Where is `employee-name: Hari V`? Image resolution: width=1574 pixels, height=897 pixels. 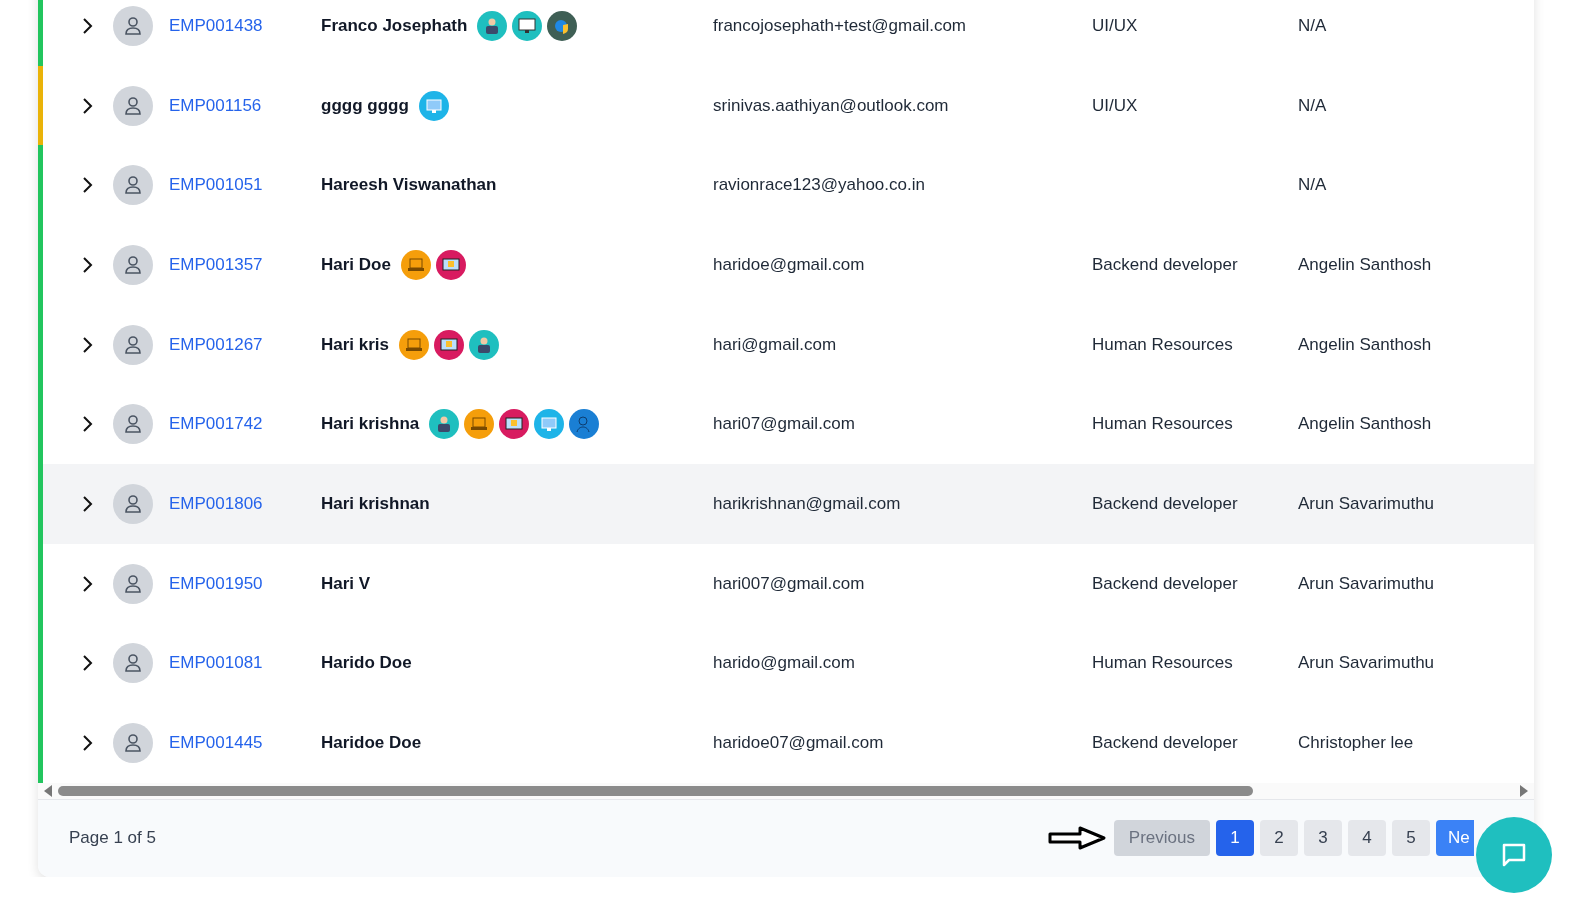 employee-name: Hari V is located at coordinates (346, 583).